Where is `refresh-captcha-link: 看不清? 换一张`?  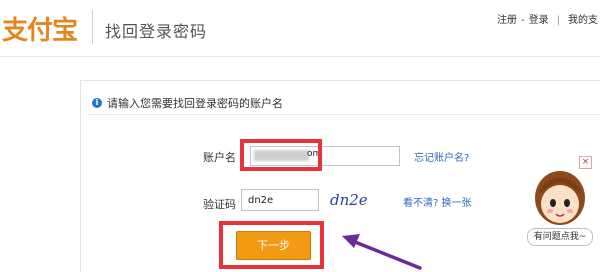
refresh-captcha-link: 看不清? 换一张 is located at coordinates (437, 201).